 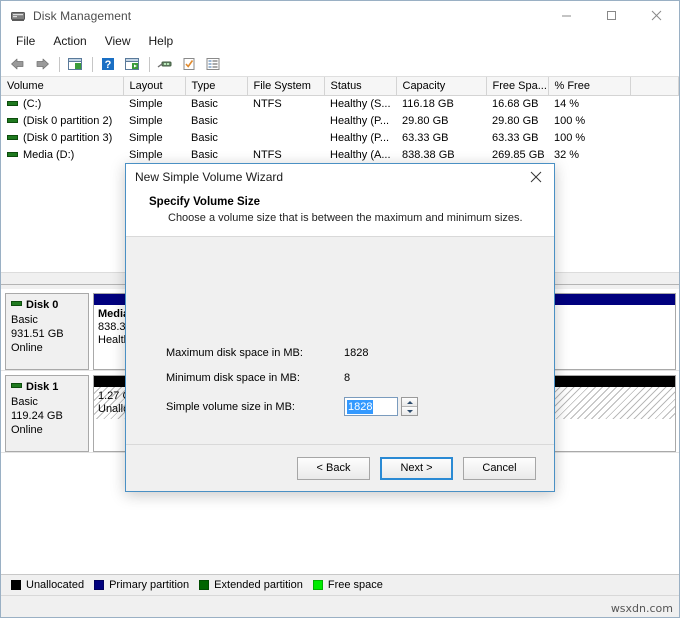 What do you see at coordinates (589, 86) in the screenshot?
I see `column-header-percent-free: % Free` at bounding box center [589, 86].